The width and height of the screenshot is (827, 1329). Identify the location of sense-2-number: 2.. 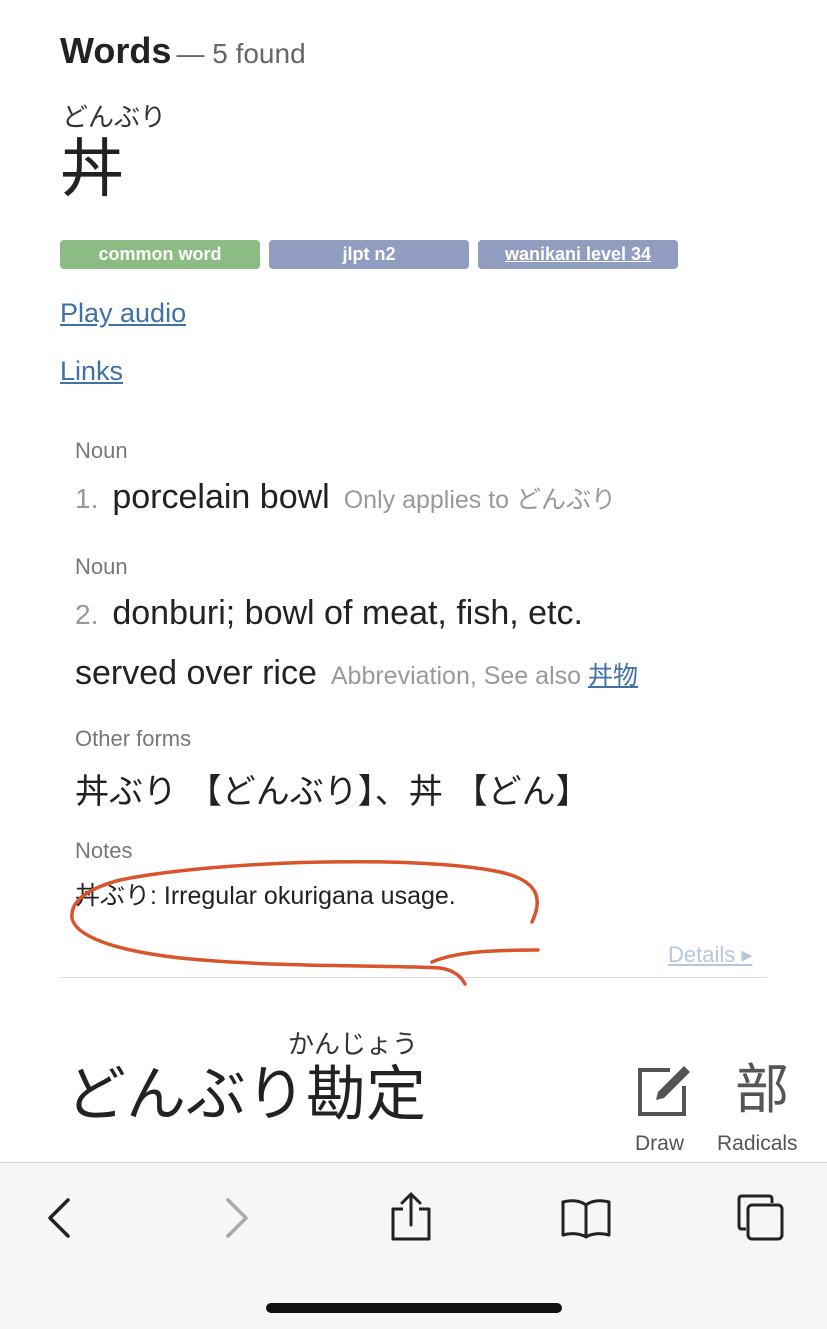
(87, 614).